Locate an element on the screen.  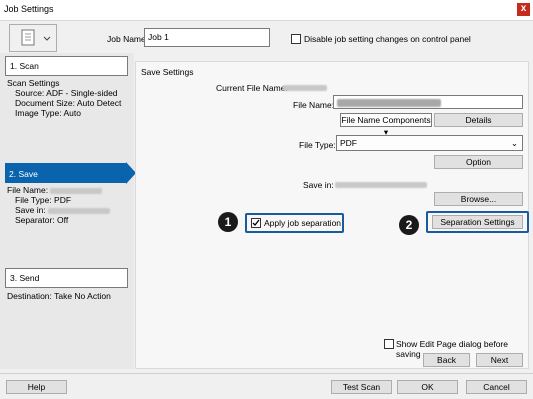
save-settings-title: Save Settings is located at coordinates (167, 72).